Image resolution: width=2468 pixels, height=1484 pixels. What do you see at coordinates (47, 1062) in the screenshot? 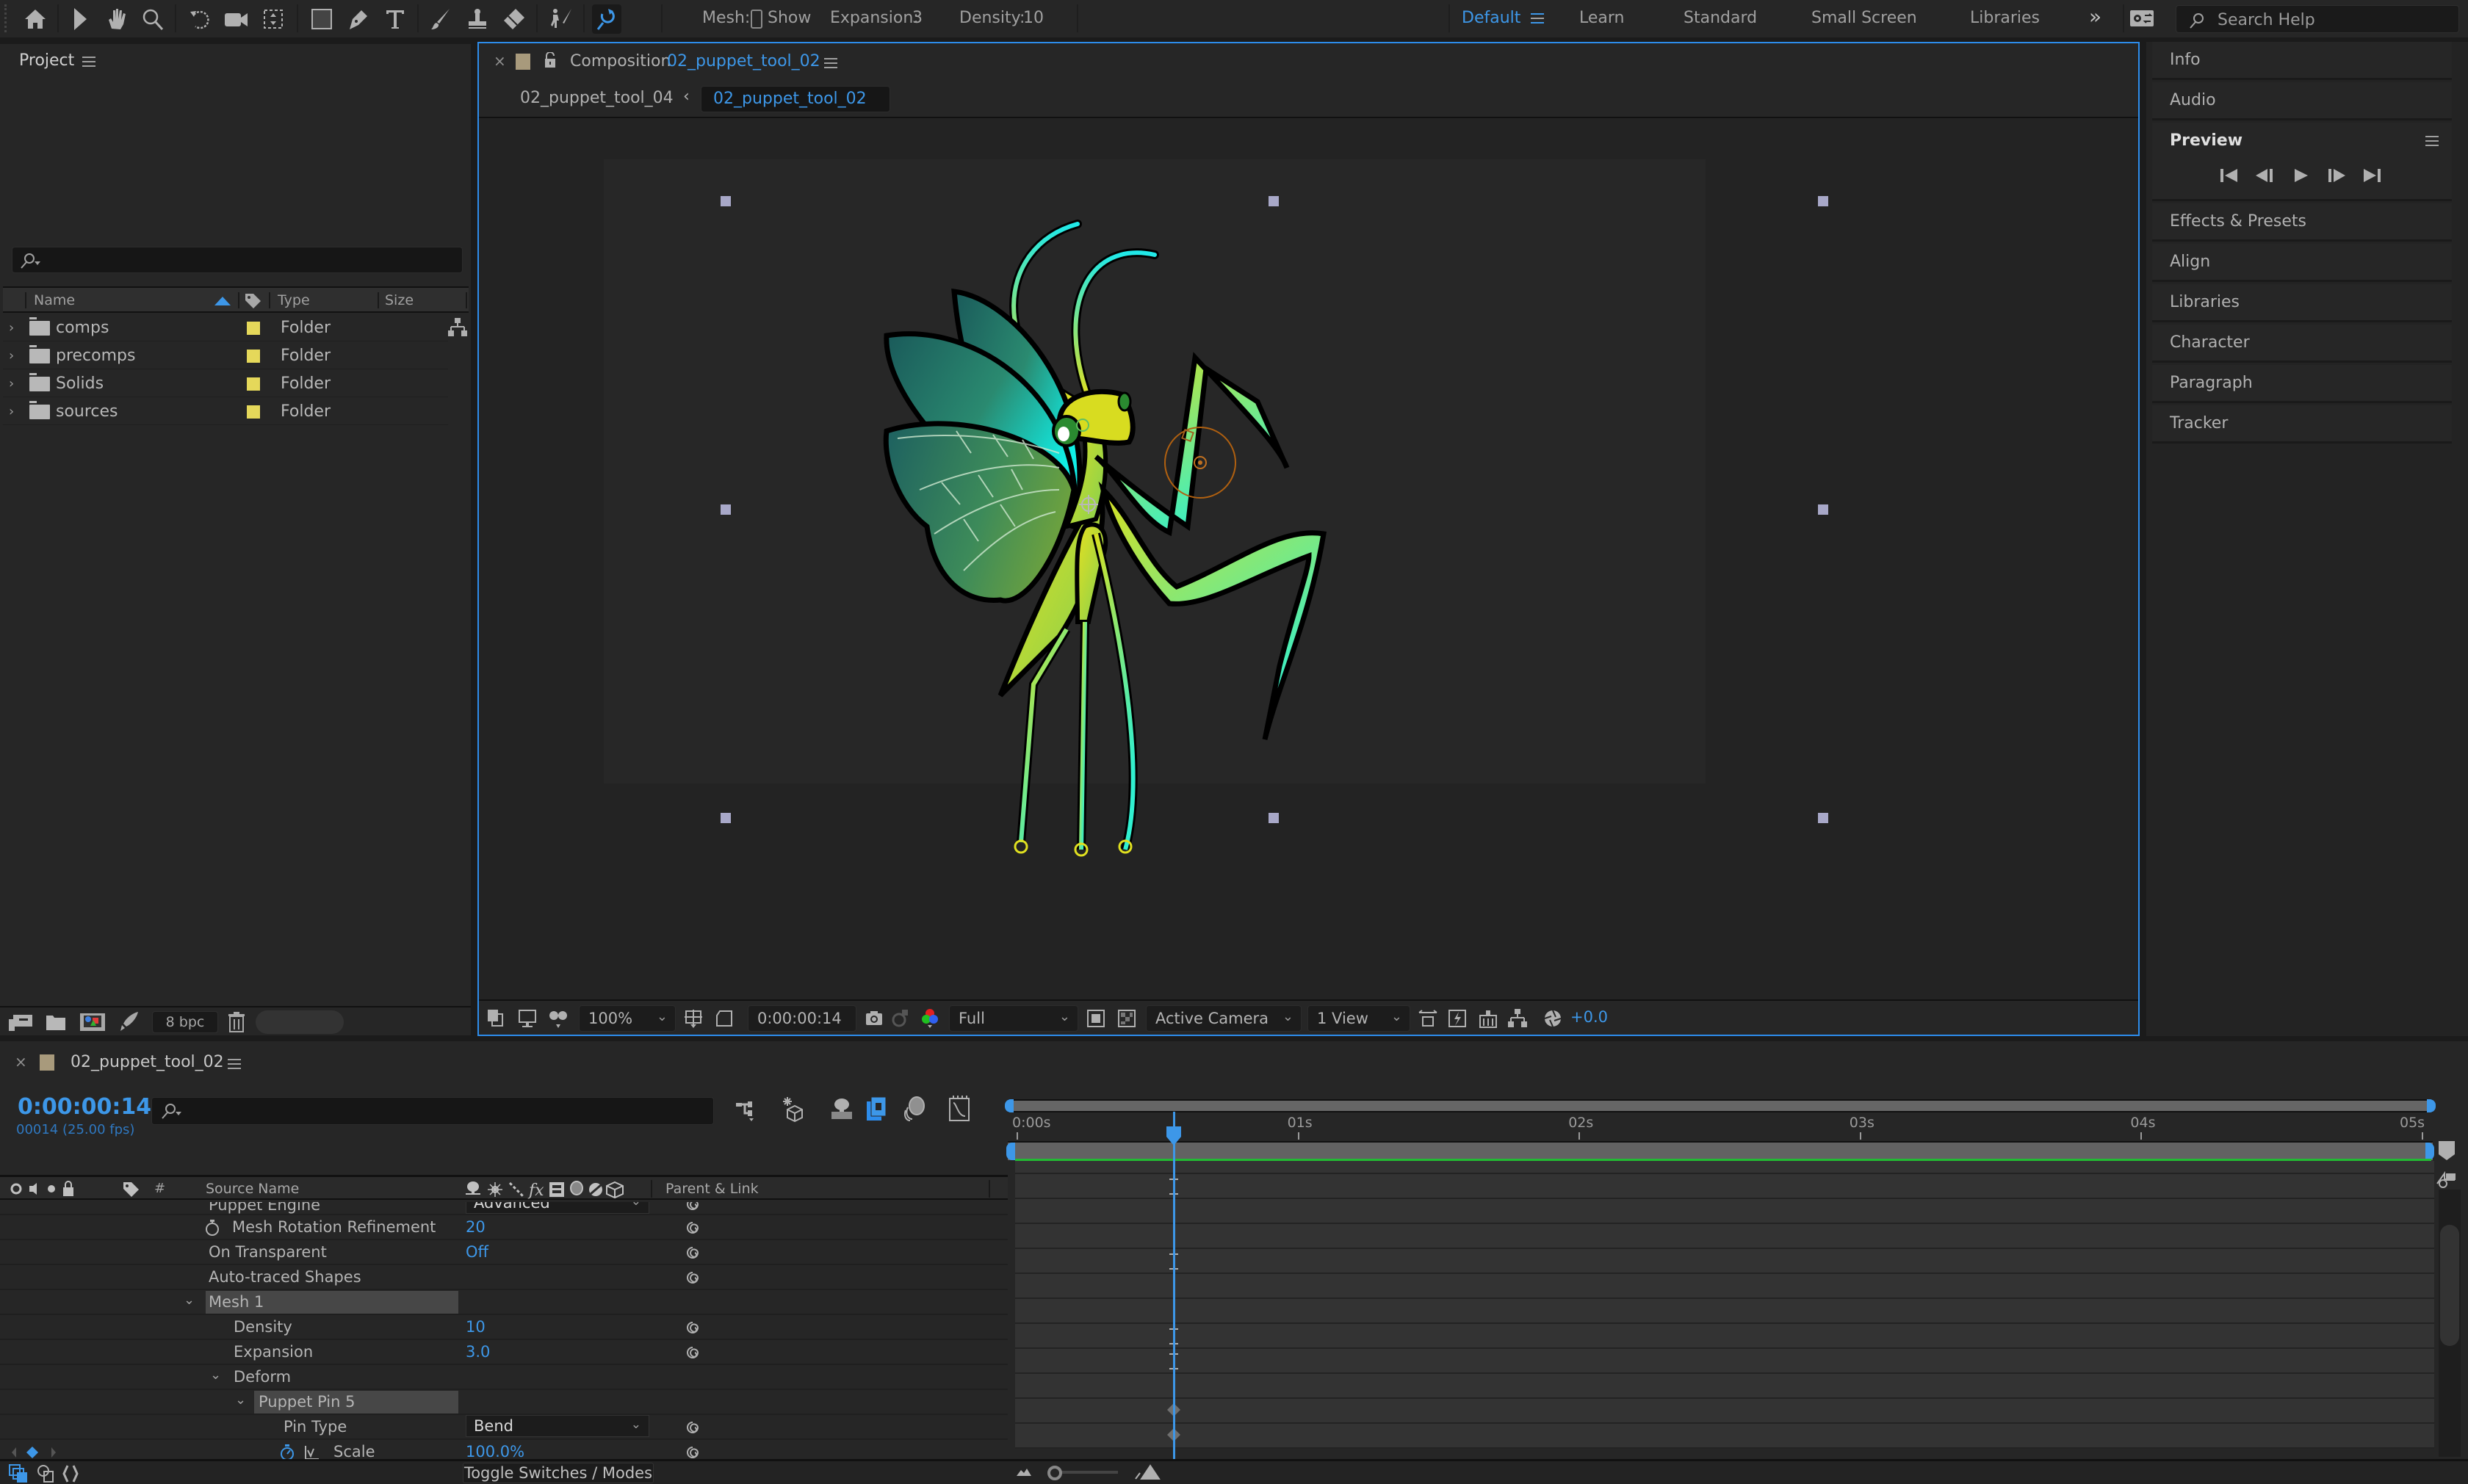
I see `comp-label-color` at bounding box center [47, 1062].